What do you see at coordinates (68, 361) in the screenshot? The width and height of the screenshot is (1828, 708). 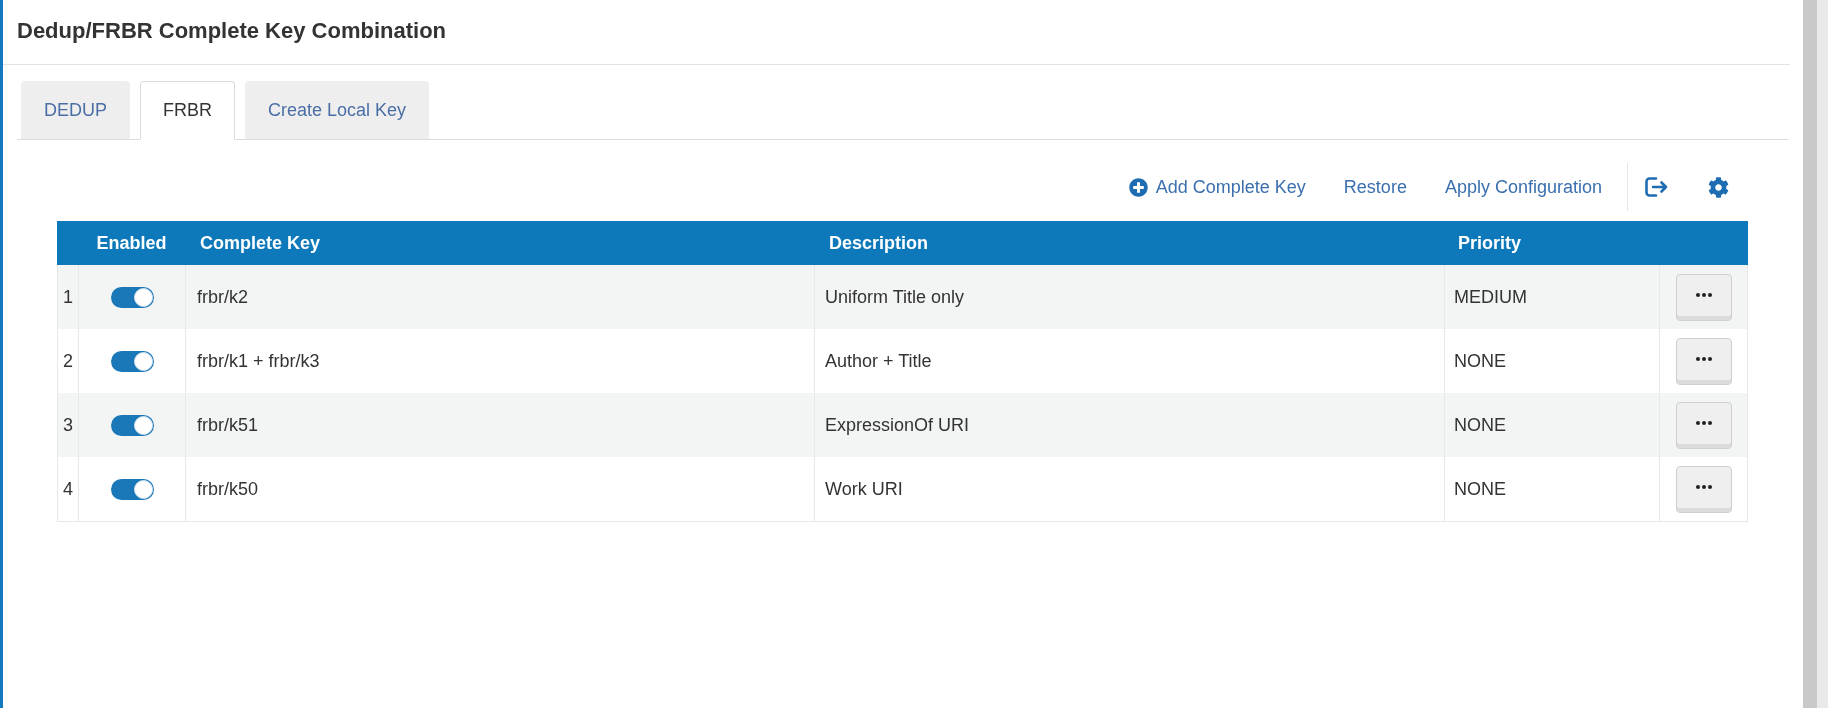 I see `row-number: 2` at bounding box center [68, 361].